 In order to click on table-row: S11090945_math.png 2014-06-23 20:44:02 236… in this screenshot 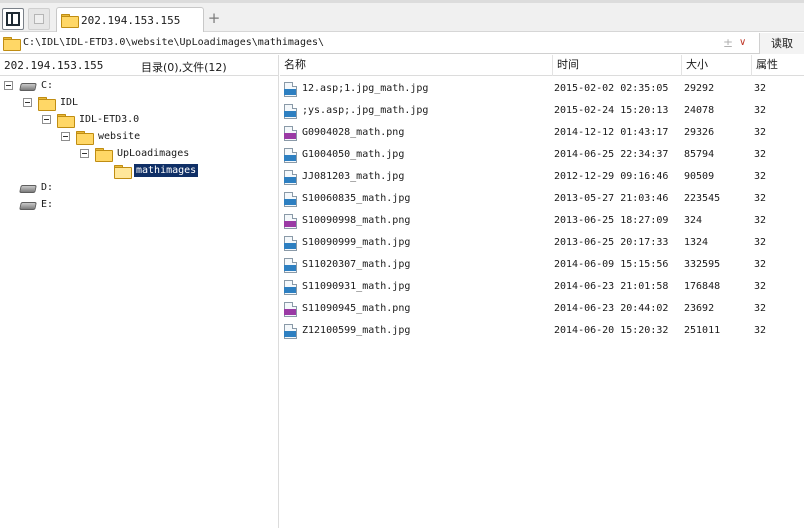, I will do `click(542, 310)`.